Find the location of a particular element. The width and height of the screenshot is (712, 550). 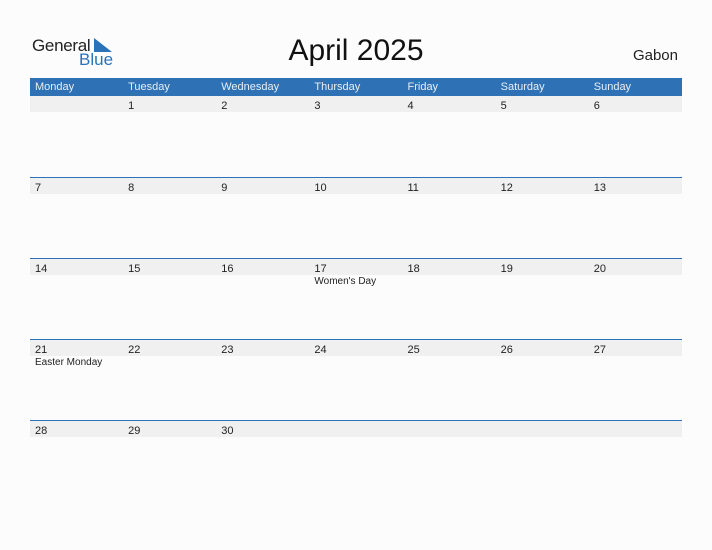

day-cell: 11 is located at coordinates (449, 186).